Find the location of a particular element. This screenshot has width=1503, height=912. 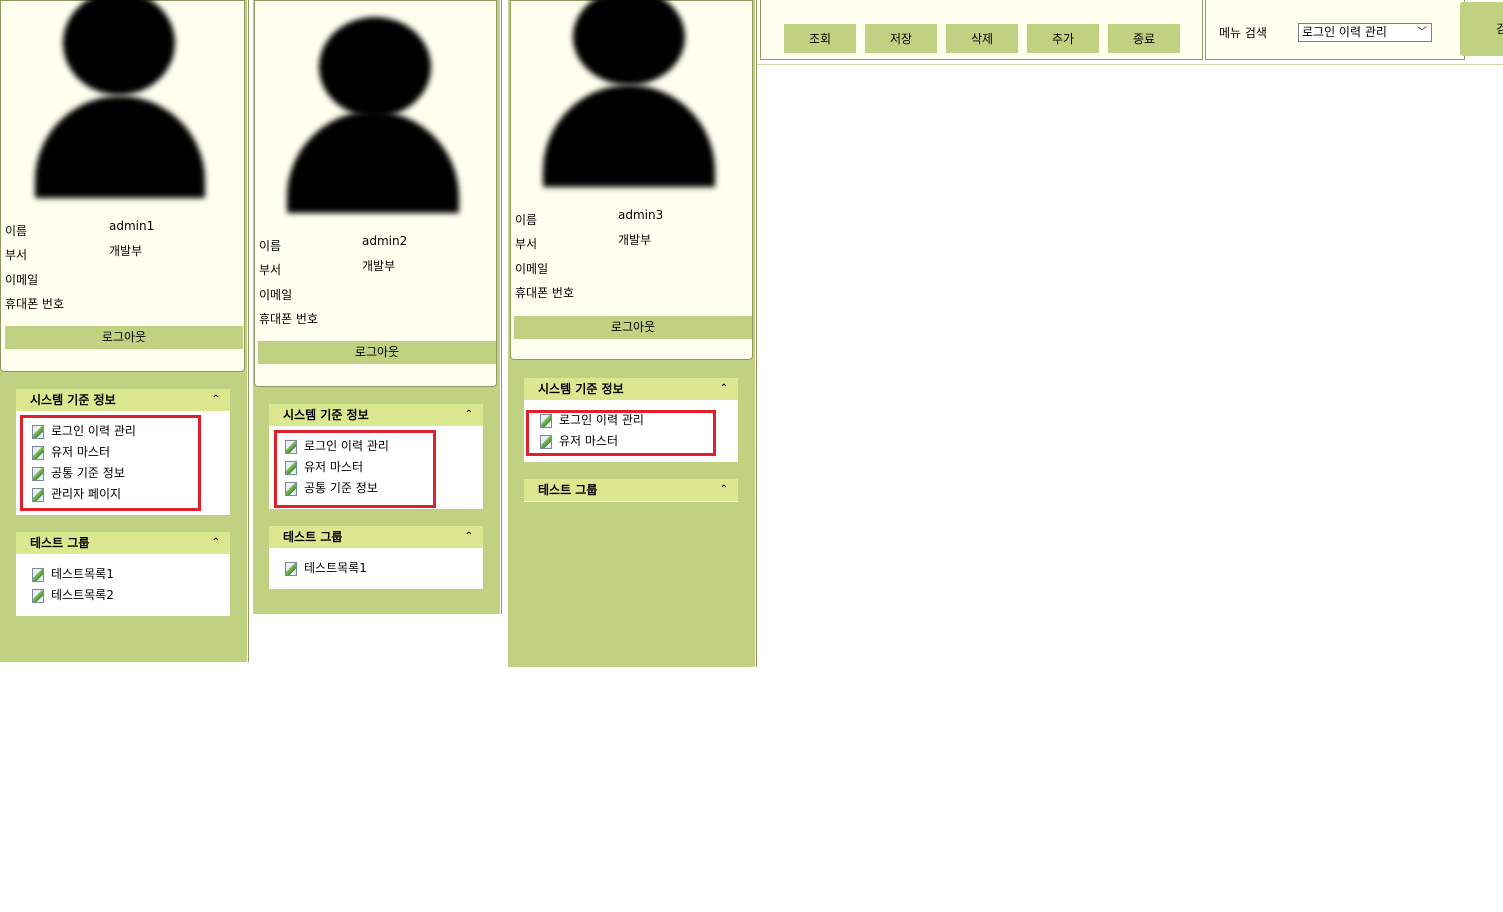

user-profile-card: 이름 admin1 부서 개발부 이메일 휴대폰 번호 로그아웃 is located at coordinates (122, 186).